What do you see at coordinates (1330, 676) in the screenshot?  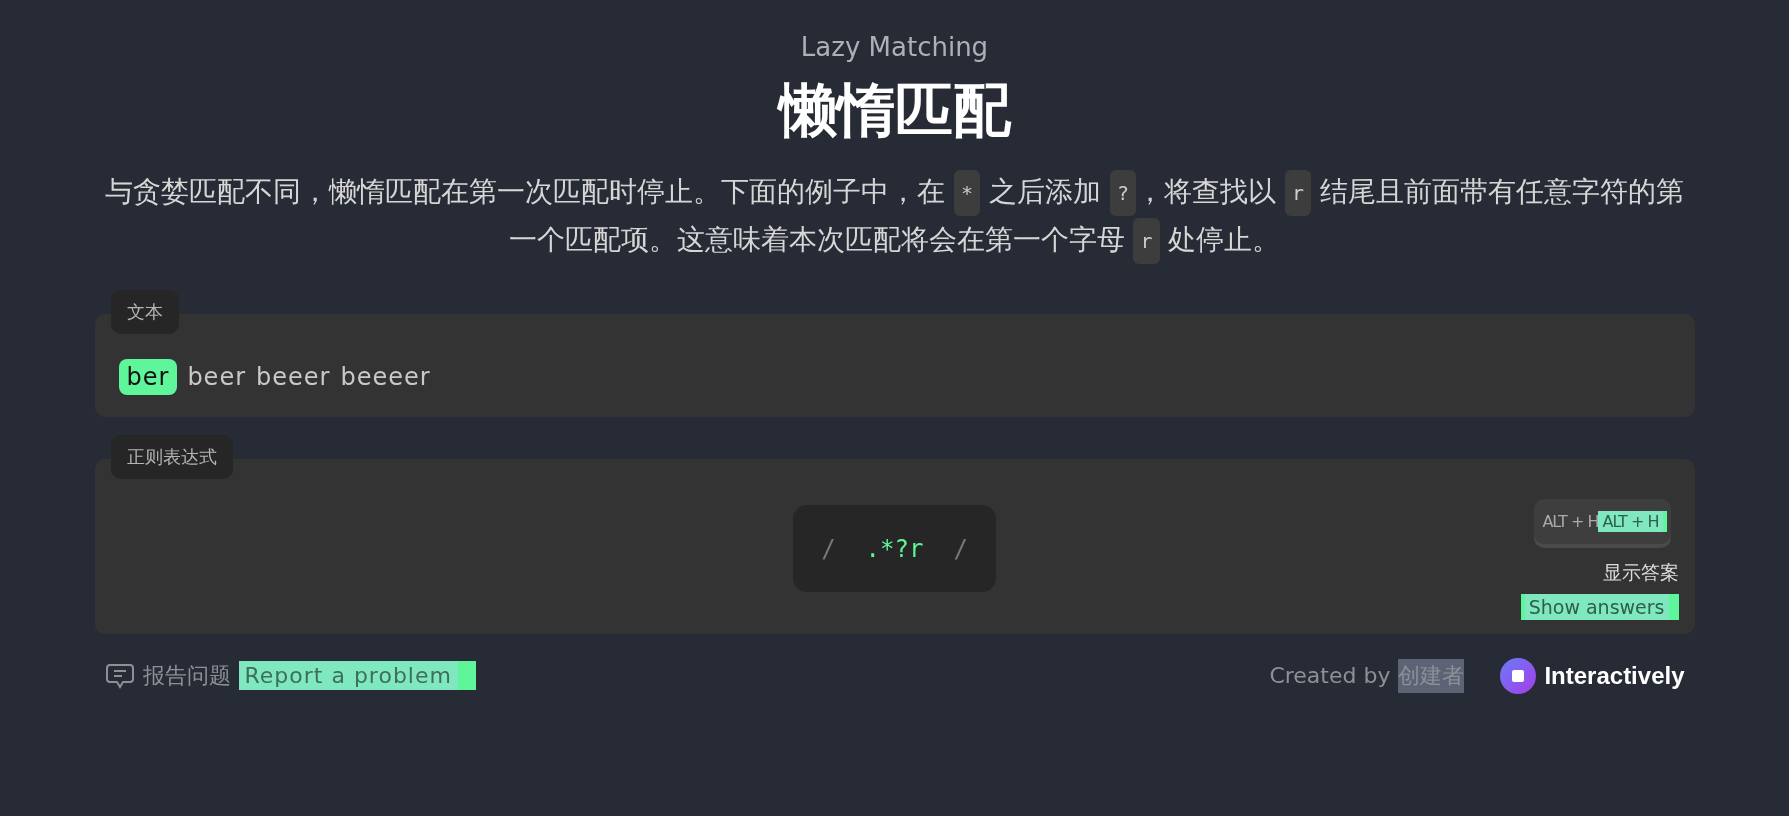 I see `credit-text: Created by` at bounding box center [1330, 676].